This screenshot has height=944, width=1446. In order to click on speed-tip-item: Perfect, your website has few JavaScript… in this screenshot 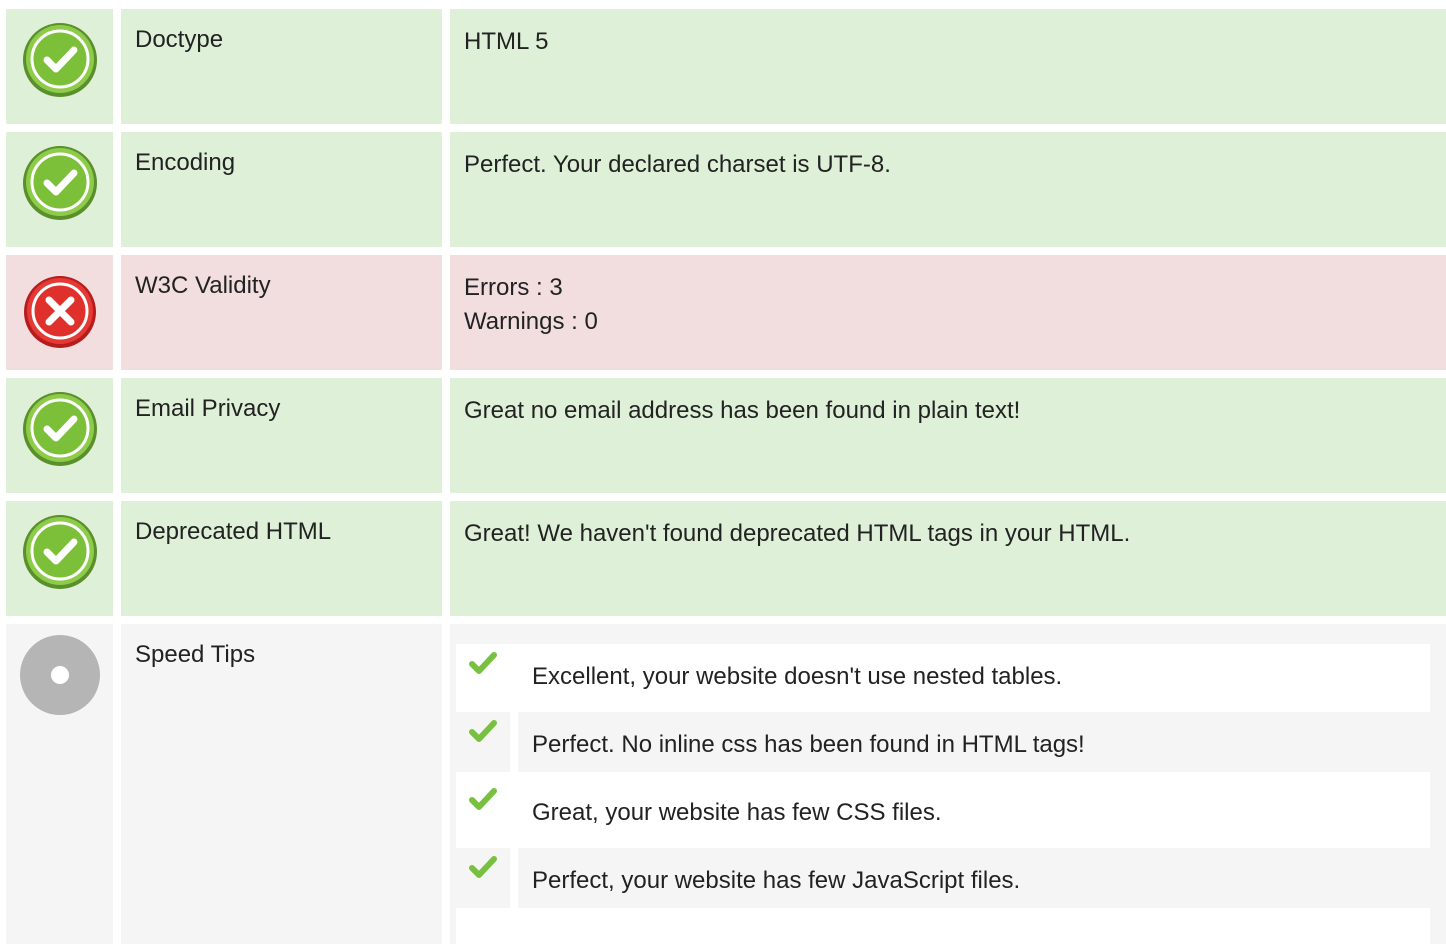, I will do `click(943, 878)`.